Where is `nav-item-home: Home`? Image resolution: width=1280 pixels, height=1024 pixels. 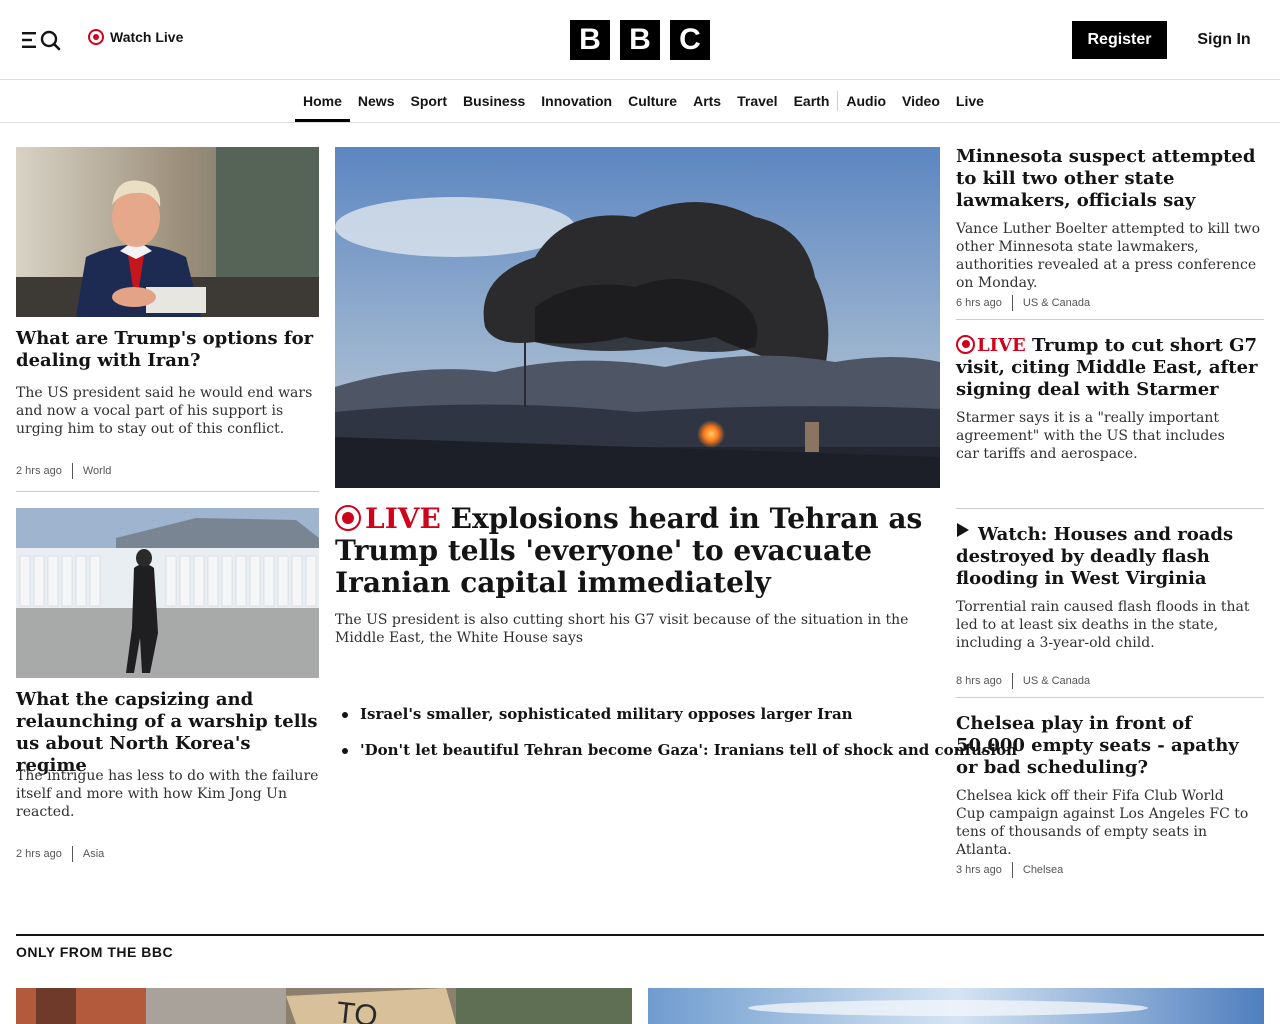 nav-item-home: Home is located at coordinates (322, 101).